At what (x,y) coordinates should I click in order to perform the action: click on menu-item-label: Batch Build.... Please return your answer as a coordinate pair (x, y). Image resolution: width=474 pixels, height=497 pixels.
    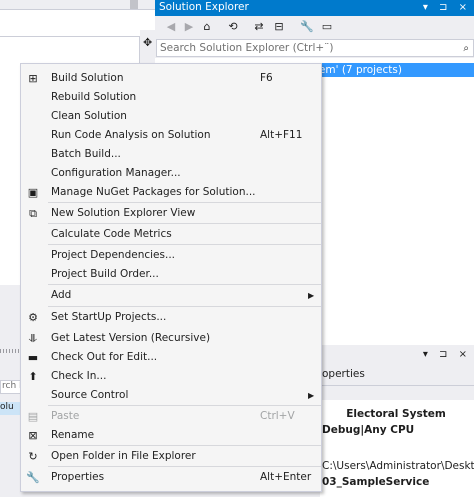
    Looking at the image, I should click on (86, 154).